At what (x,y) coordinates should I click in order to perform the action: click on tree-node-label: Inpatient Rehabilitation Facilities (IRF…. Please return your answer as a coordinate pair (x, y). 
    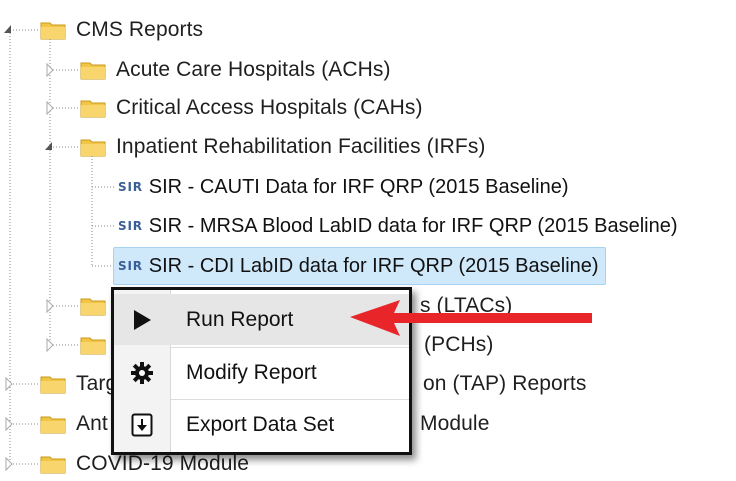
    Looking at the image, I should click on (301, 146).